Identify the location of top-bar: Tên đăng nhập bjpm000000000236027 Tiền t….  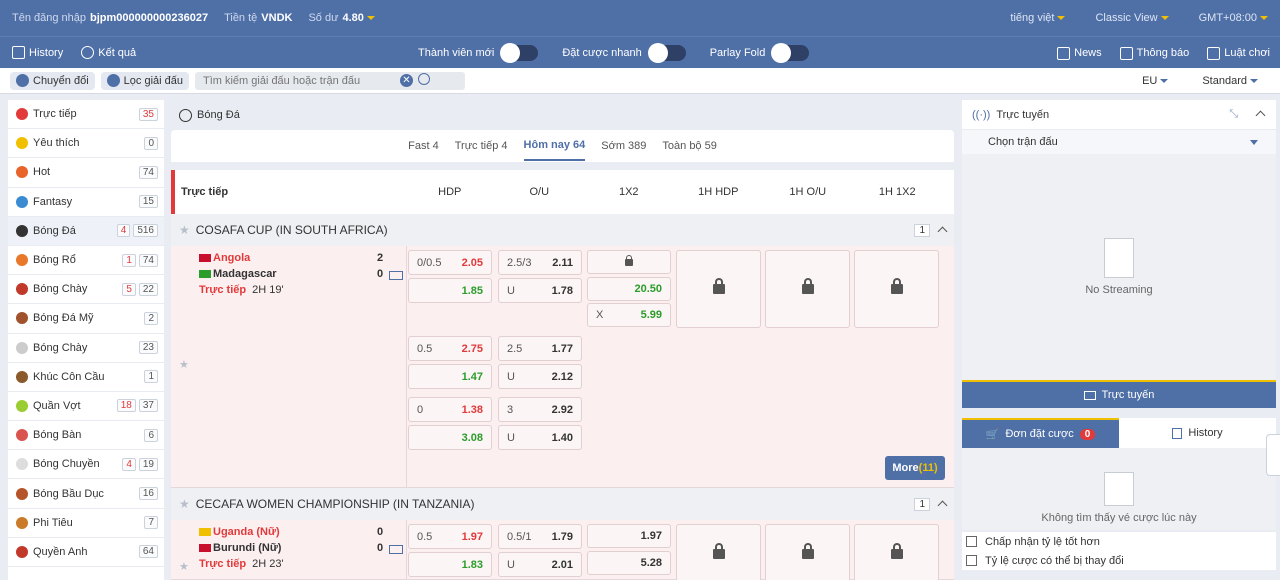
(640, 18).